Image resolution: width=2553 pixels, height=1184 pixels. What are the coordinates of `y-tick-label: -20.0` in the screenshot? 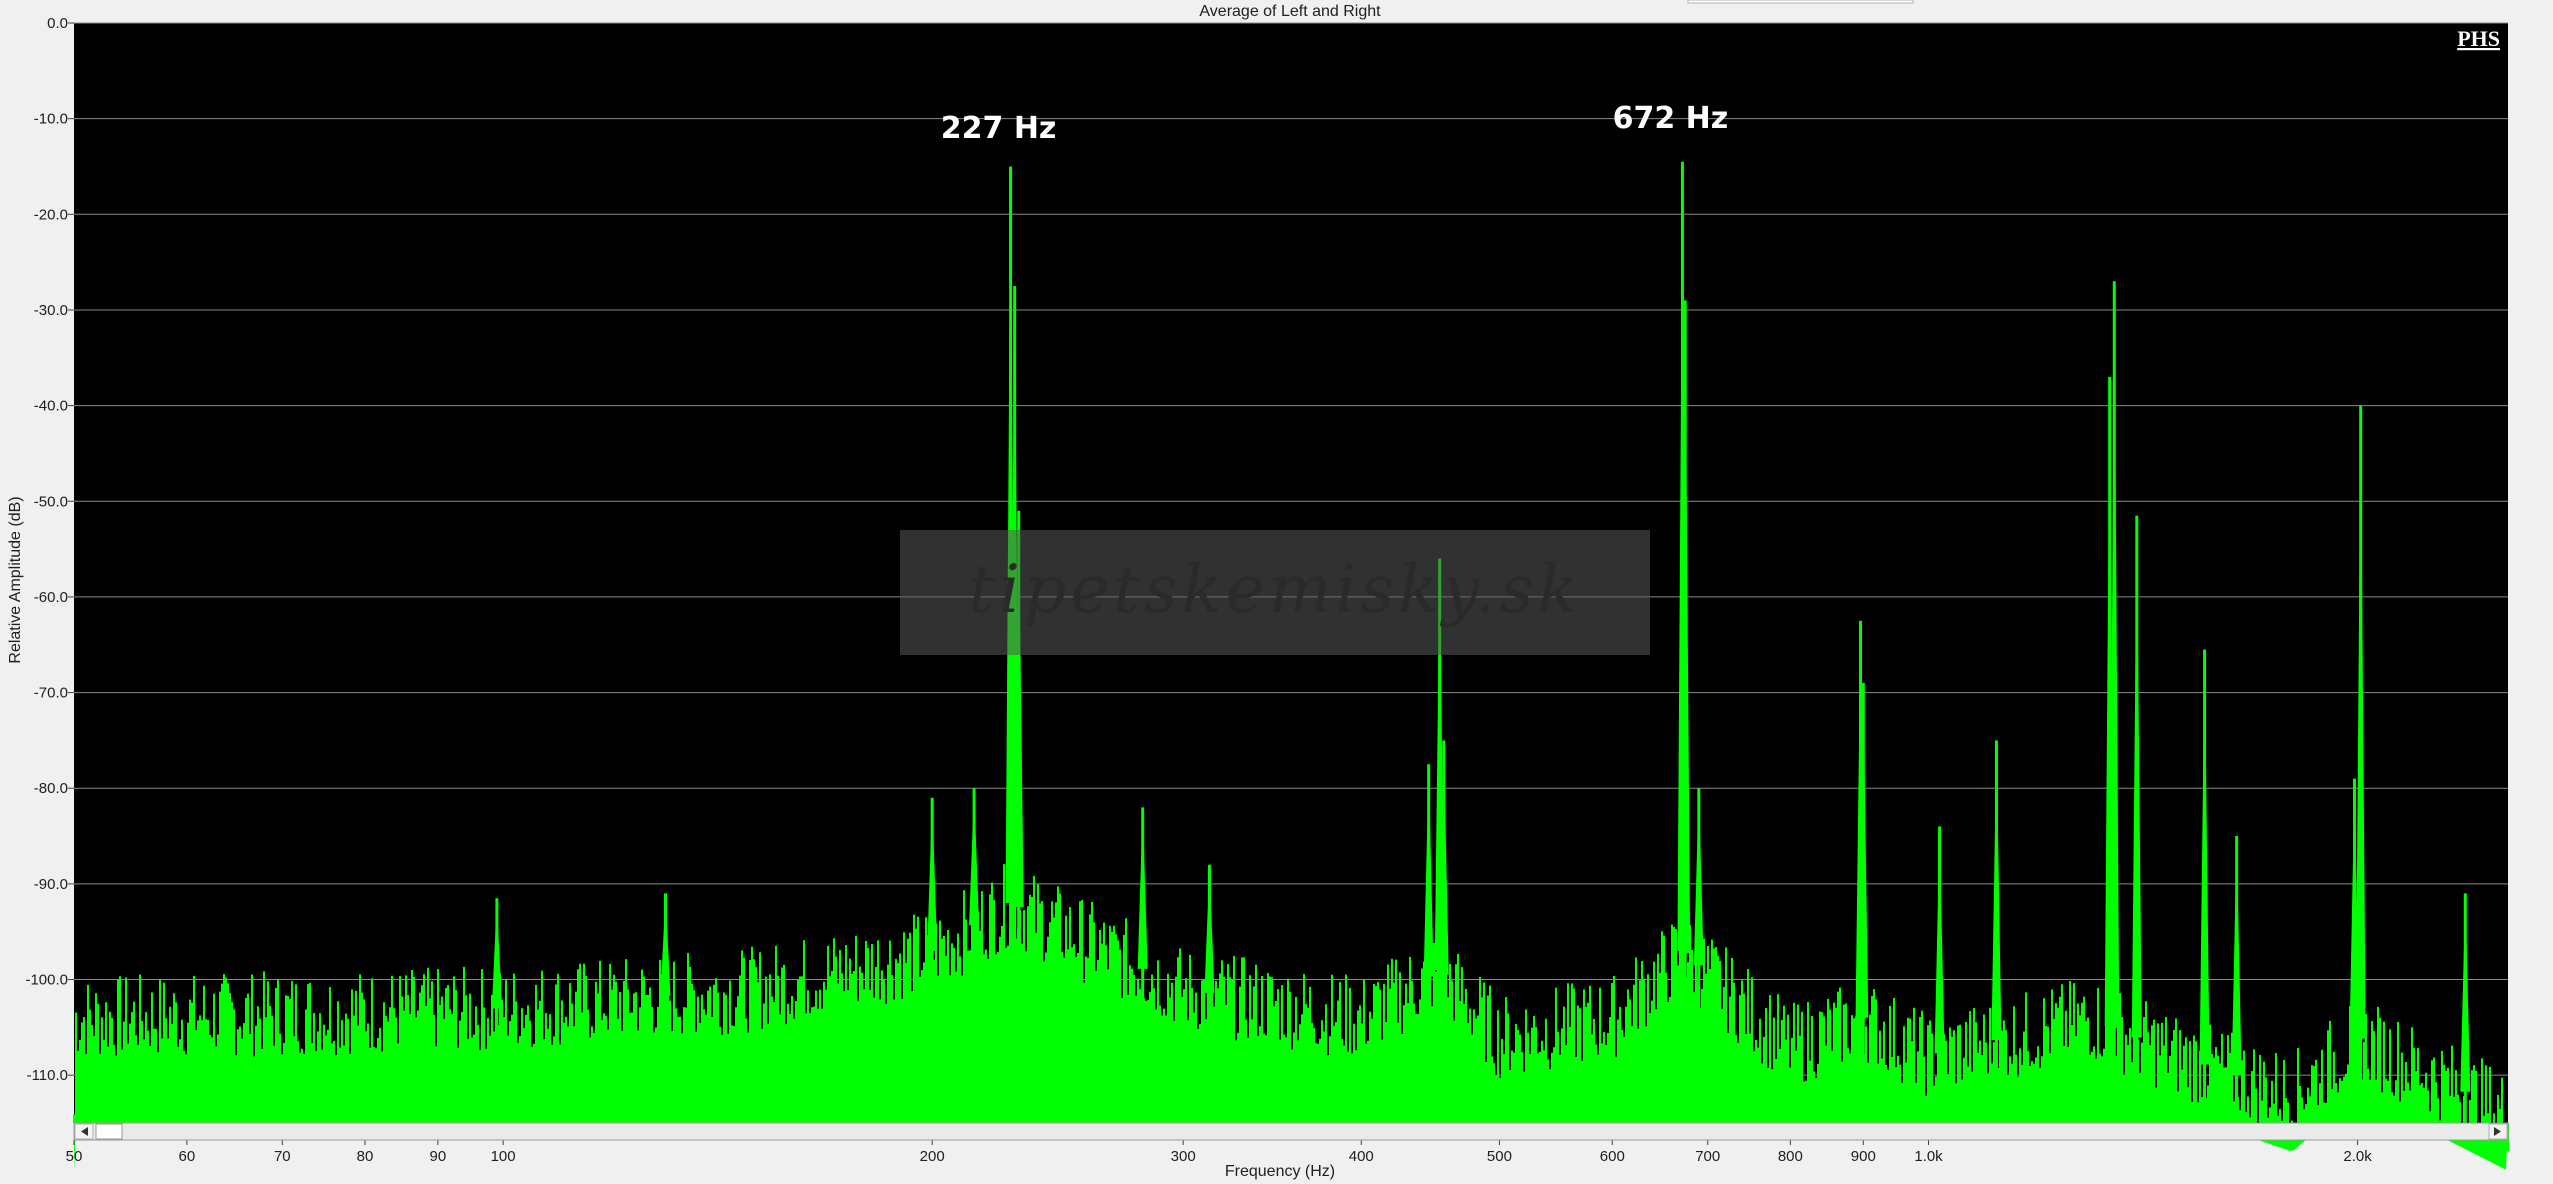 It's located at (51, 214).